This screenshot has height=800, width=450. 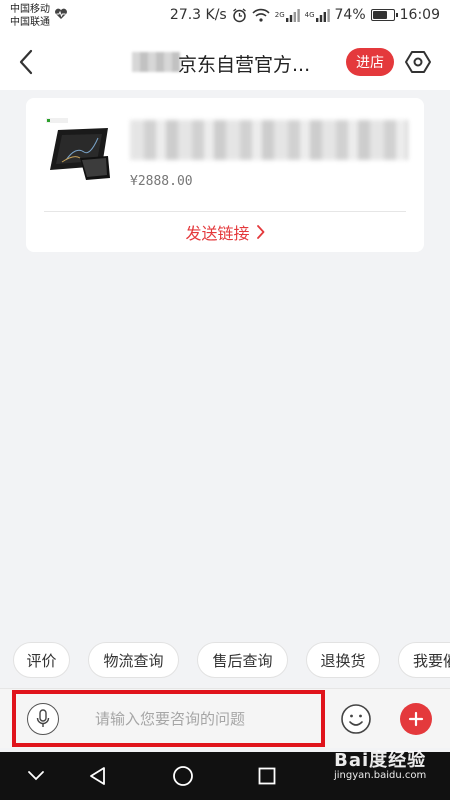 I want to click on chat-header: 京东自营官方... 进店, so click(x=225, y=62).